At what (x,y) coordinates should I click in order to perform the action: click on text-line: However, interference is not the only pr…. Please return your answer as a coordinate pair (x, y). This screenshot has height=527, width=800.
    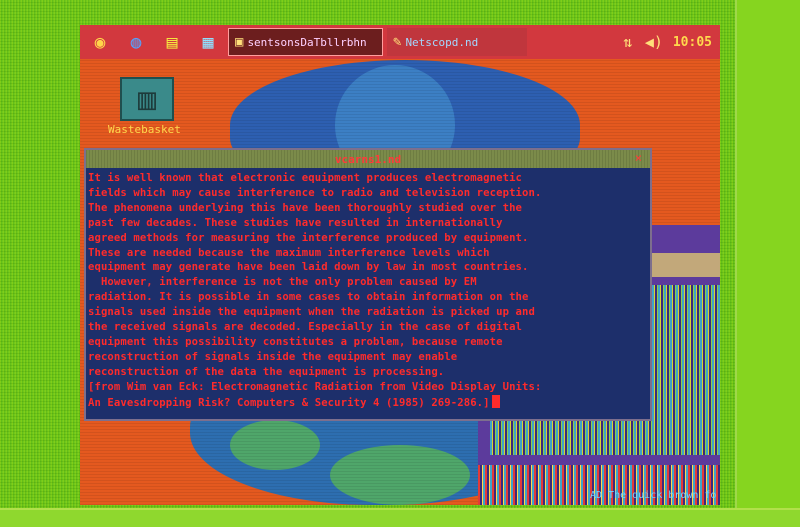
    Looking at the image, I should click on (282, 282).